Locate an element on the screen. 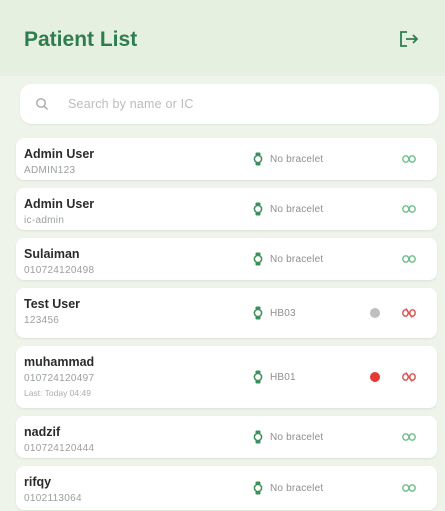 Image resolution: width=445 pixels, height=511 pixels. bracelet-status: HB03 is located at coordinates (274, 313).